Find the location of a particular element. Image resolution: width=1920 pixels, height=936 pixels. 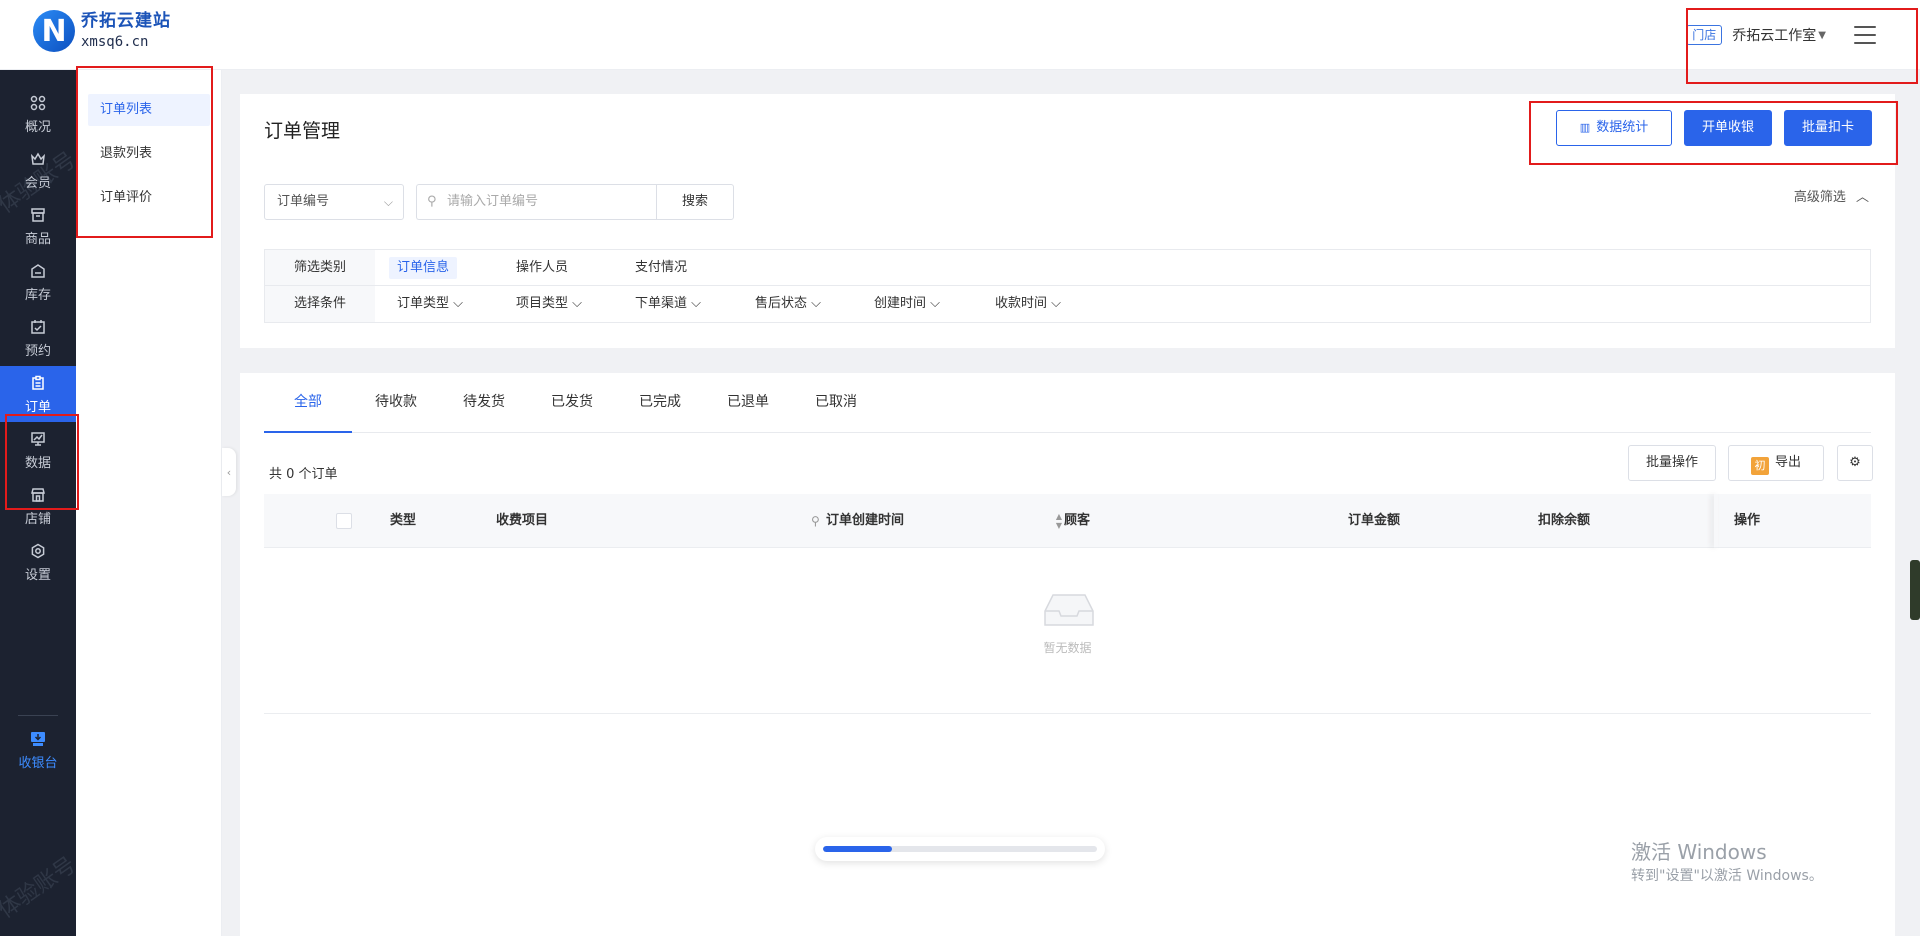

filter-category-order-info: 订单信息 is located at coordinates (423, 268).